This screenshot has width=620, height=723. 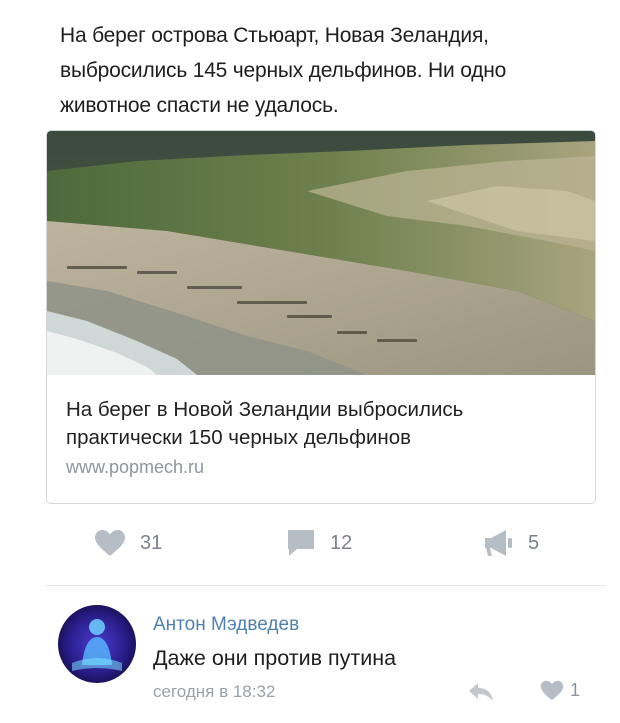 I want to click on comment-time: сегодня в 18:32, so click(x=214, y=692).